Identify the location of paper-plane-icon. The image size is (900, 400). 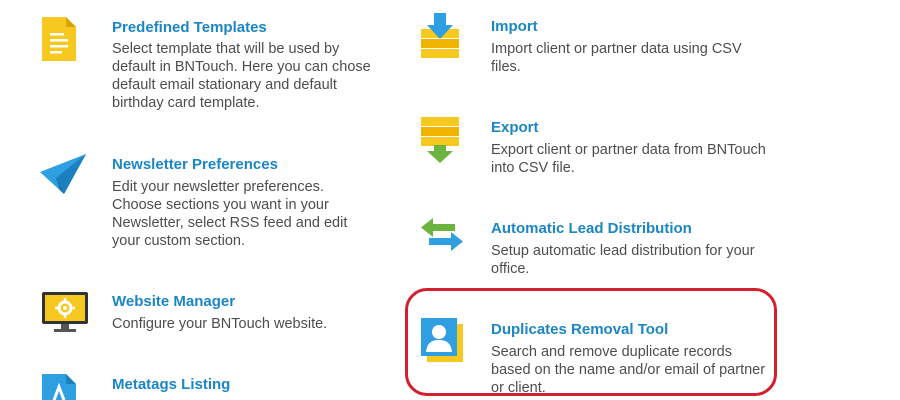
(63, 174).